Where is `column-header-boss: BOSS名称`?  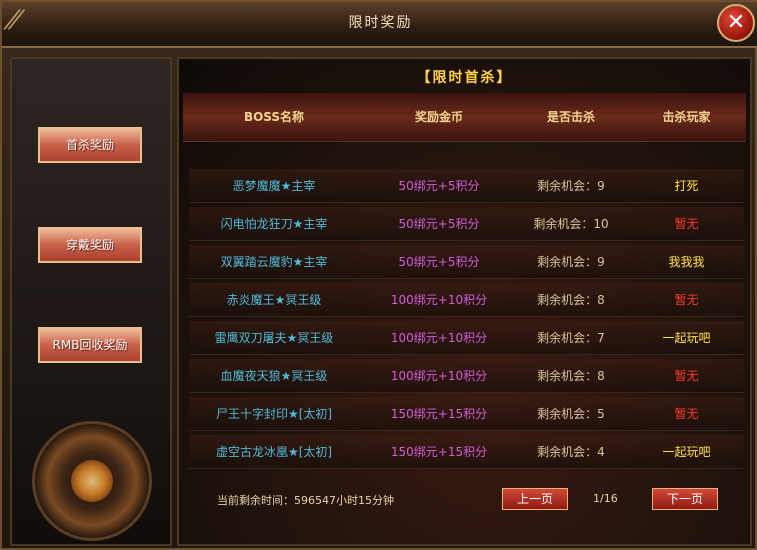
column-header-boss: BOSS名称 is located at coordinates (274, 117).